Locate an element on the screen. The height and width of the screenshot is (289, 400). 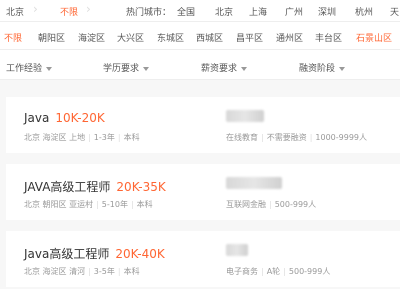
city-option: 上海 is located at coordinates (258, 11).